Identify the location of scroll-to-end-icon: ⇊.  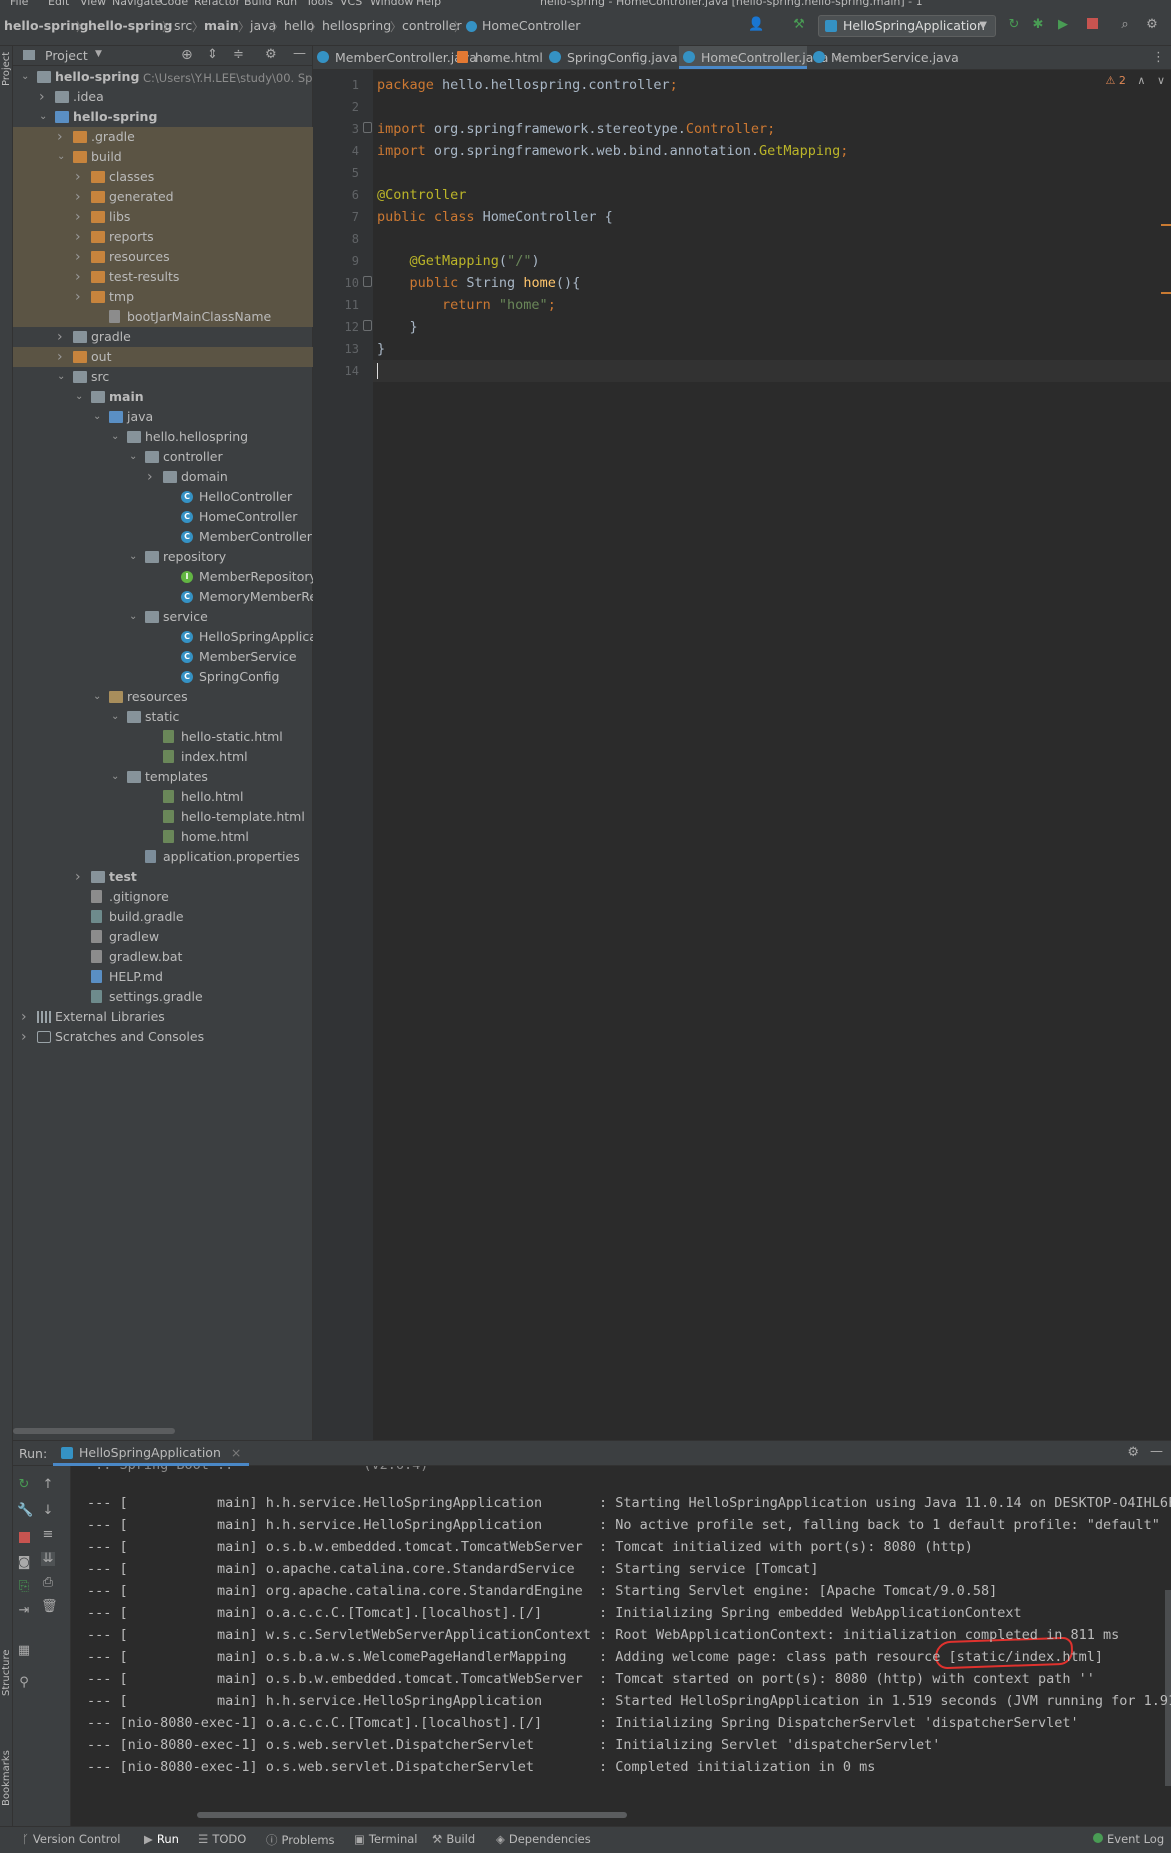
(48, 1559).